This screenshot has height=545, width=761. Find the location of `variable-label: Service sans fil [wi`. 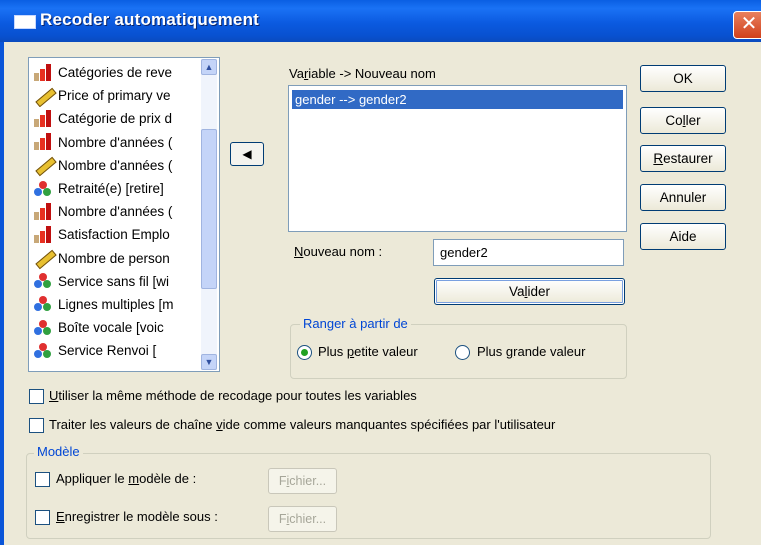

variable-label: Service sans fil [wi is located at coordinates (114, 281).